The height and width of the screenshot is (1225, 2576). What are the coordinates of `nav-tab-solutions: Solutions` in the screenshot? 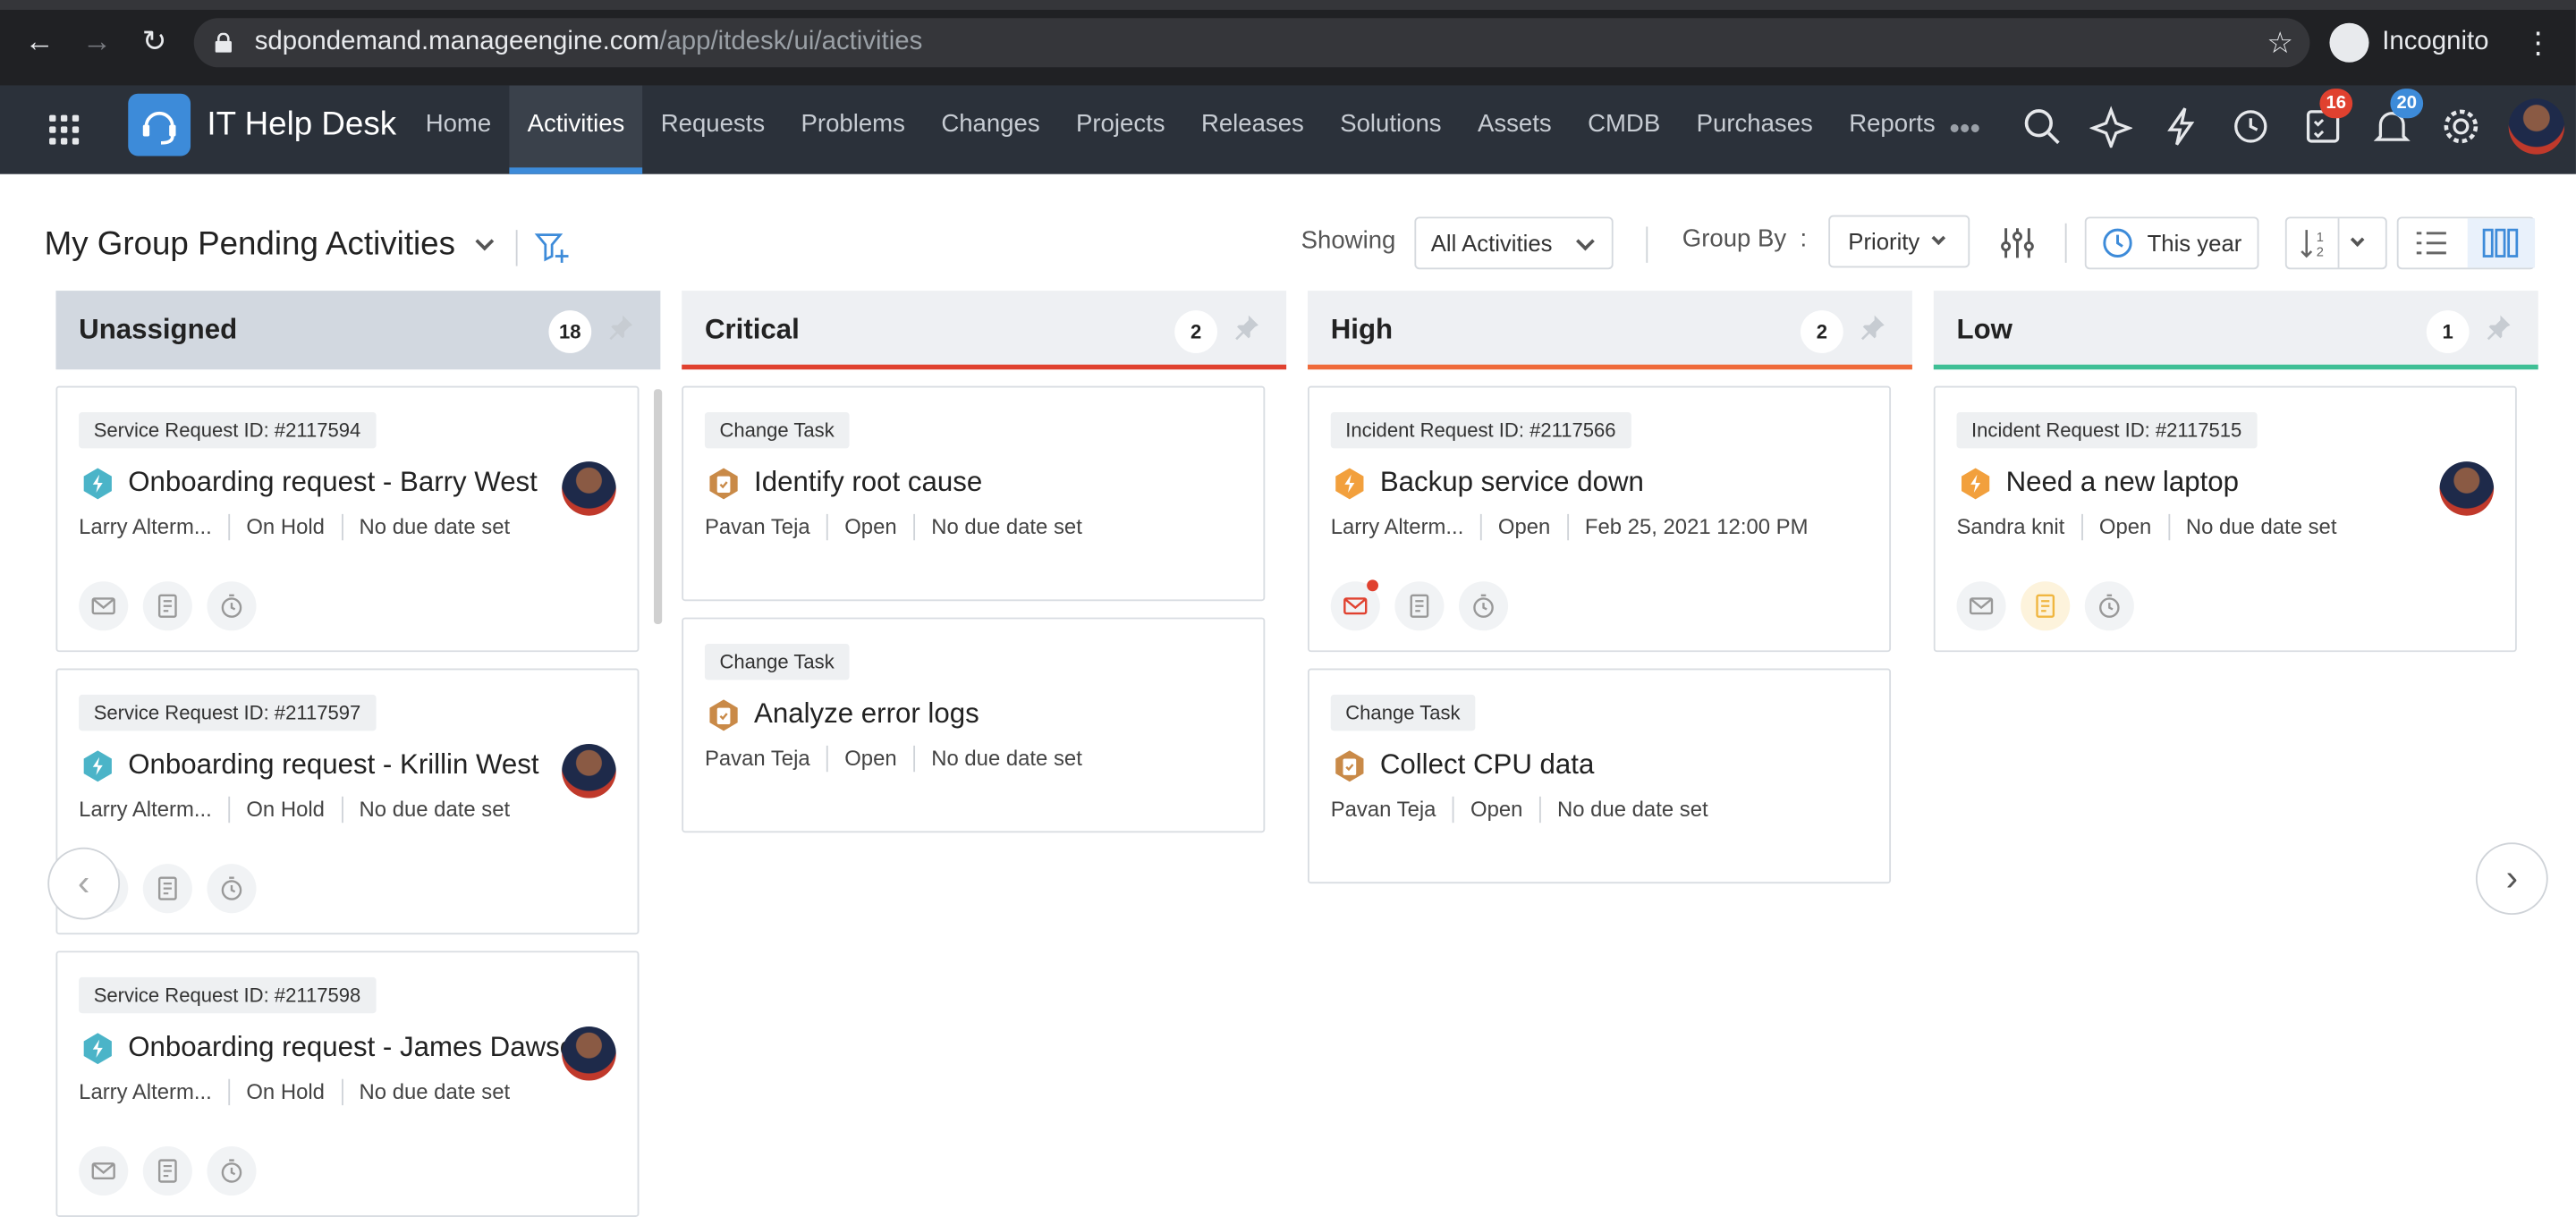 It's located at (1391, 130).